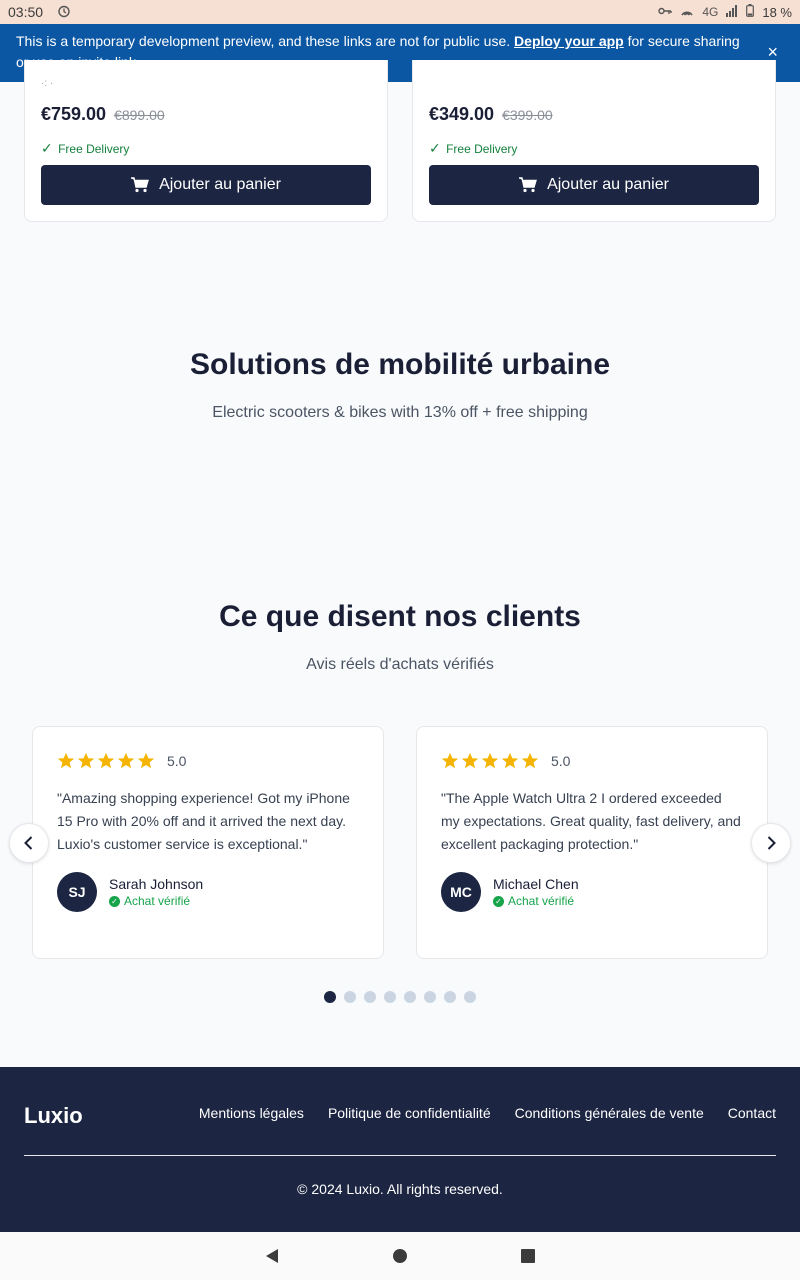 The width and height of the screenshot is (800, 1280). I want to click on recents-button, so click(528, 1256).